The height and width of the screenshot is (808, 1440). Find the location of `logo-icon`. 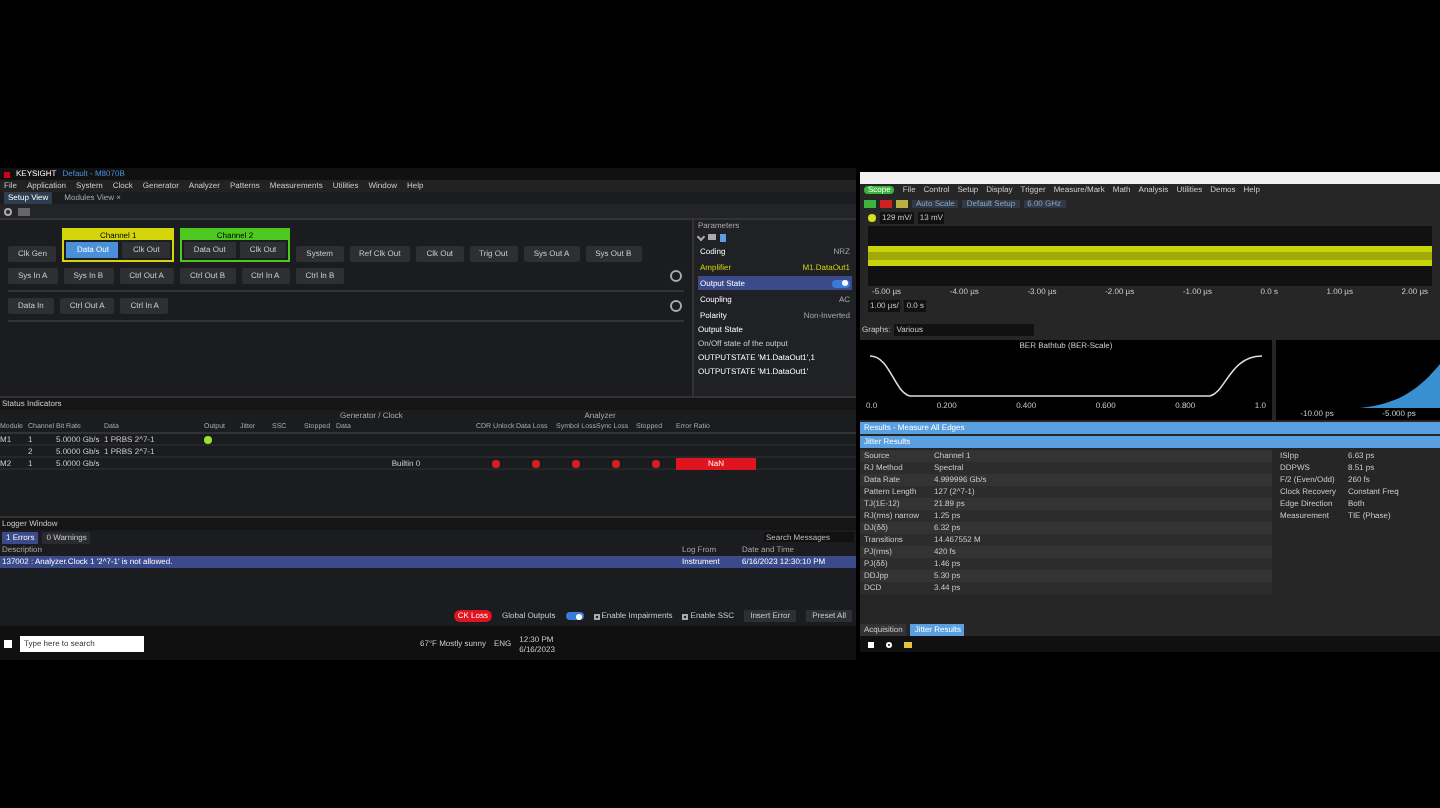

logo-icon is located at coordinates (7, 174).